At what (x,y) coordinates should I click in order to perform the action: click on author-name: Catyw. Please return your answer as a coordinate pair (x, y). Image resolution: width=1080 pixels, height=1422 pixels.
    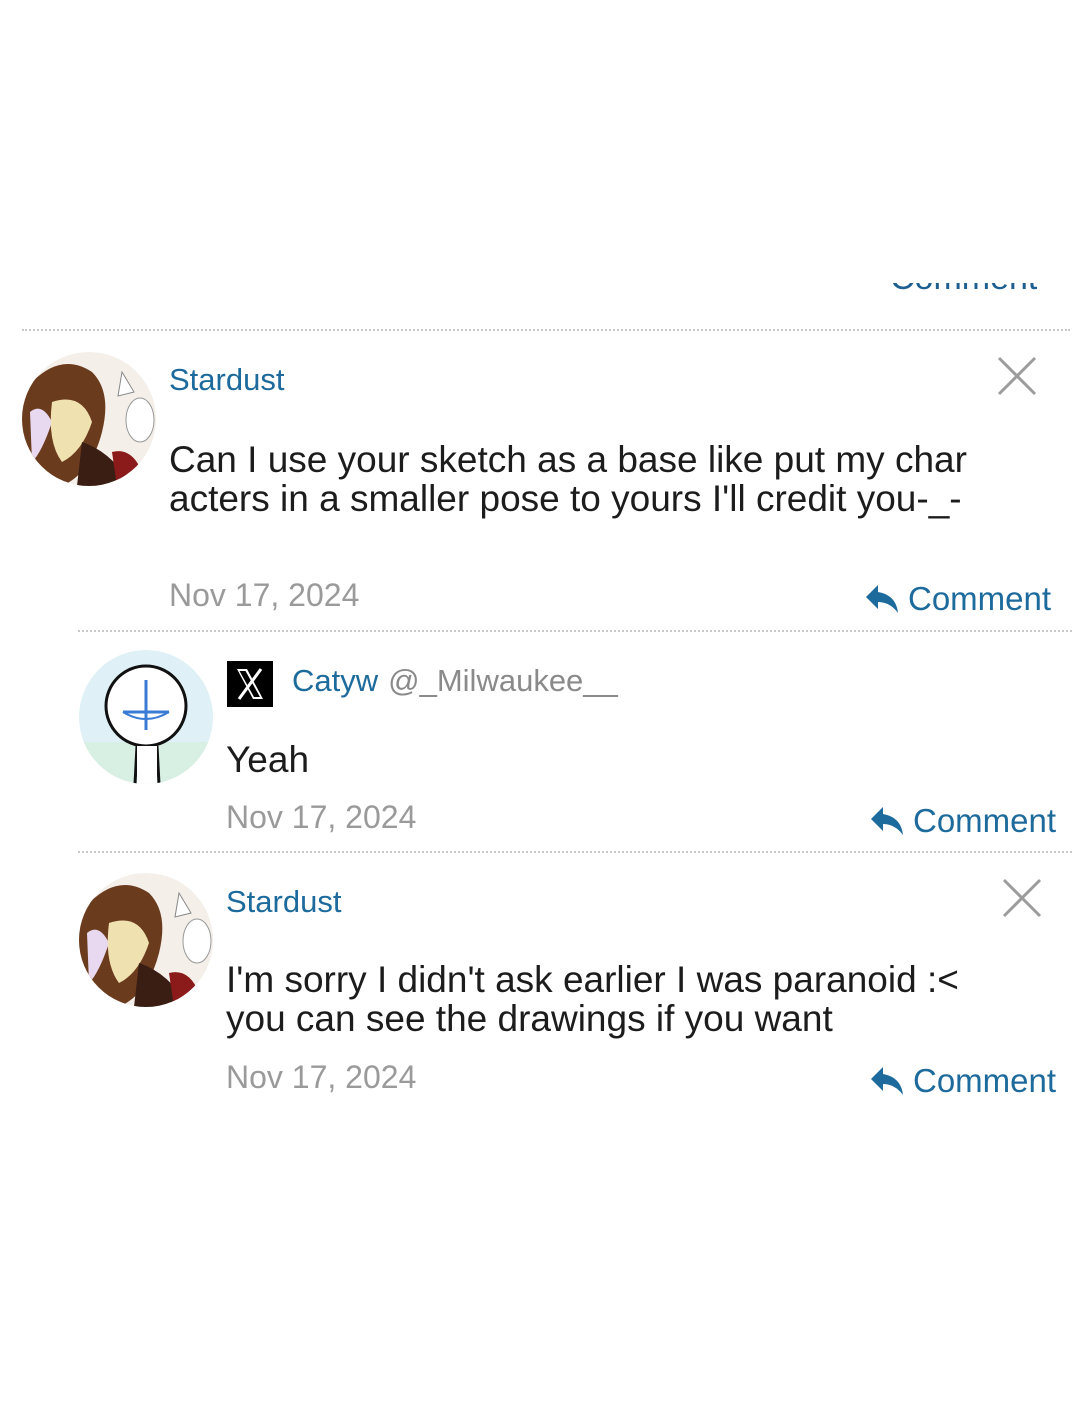
    Looking at the image, I should click on (335, 680).